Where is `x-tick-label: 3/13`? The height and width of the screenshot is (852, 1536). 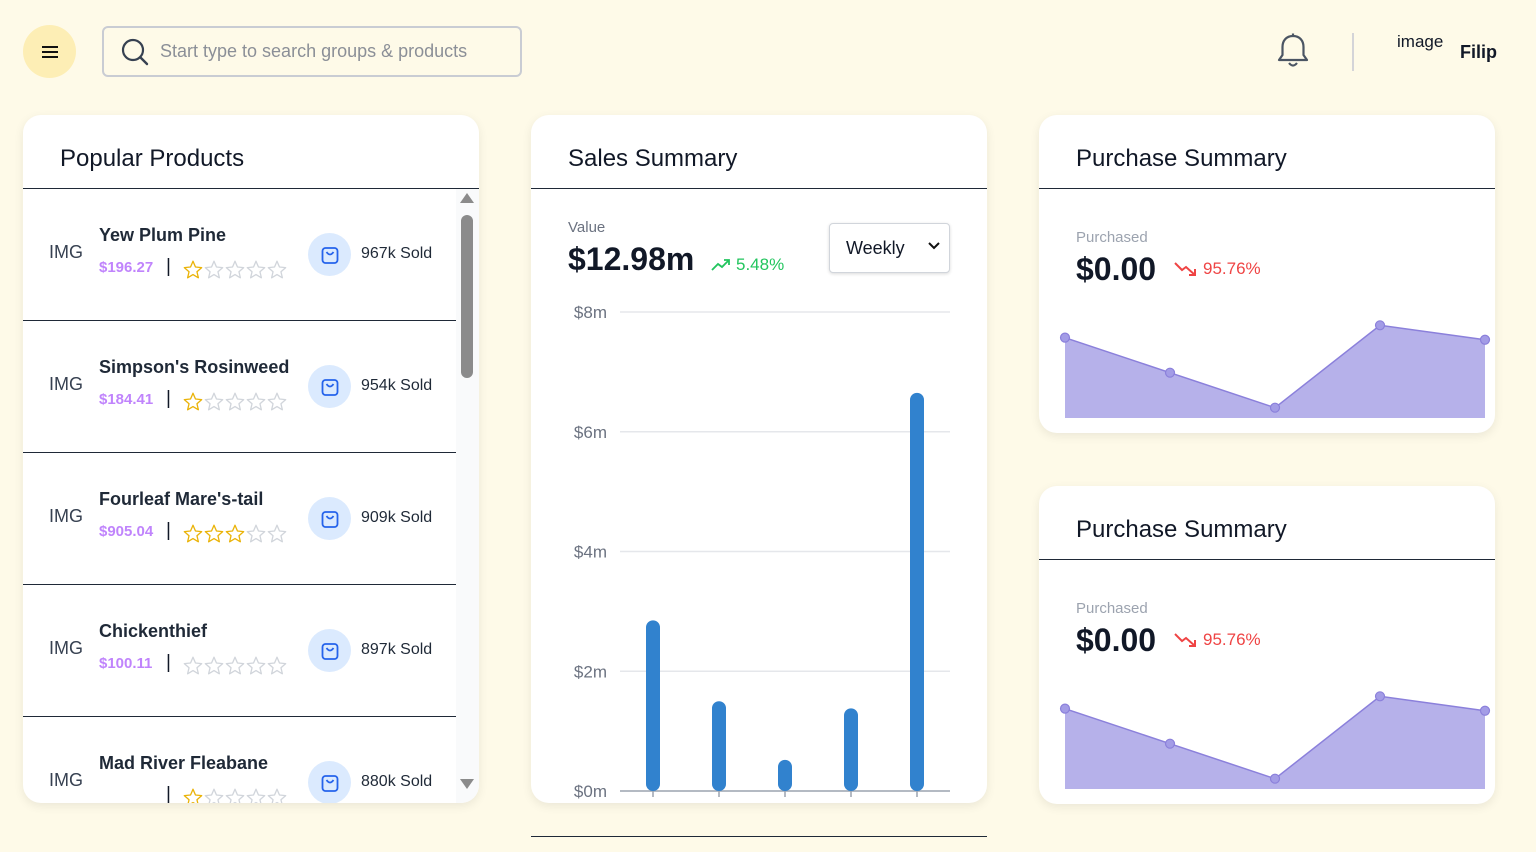 x-tick-label: 3/13 is located at coordinates (652, 802).